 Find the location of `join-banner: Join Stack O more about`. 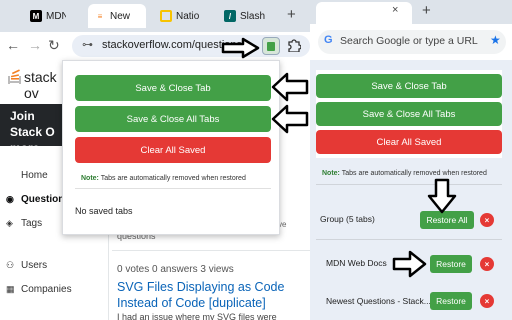

join-banner: Join Stack O more about is located at coordinates (31, 137).